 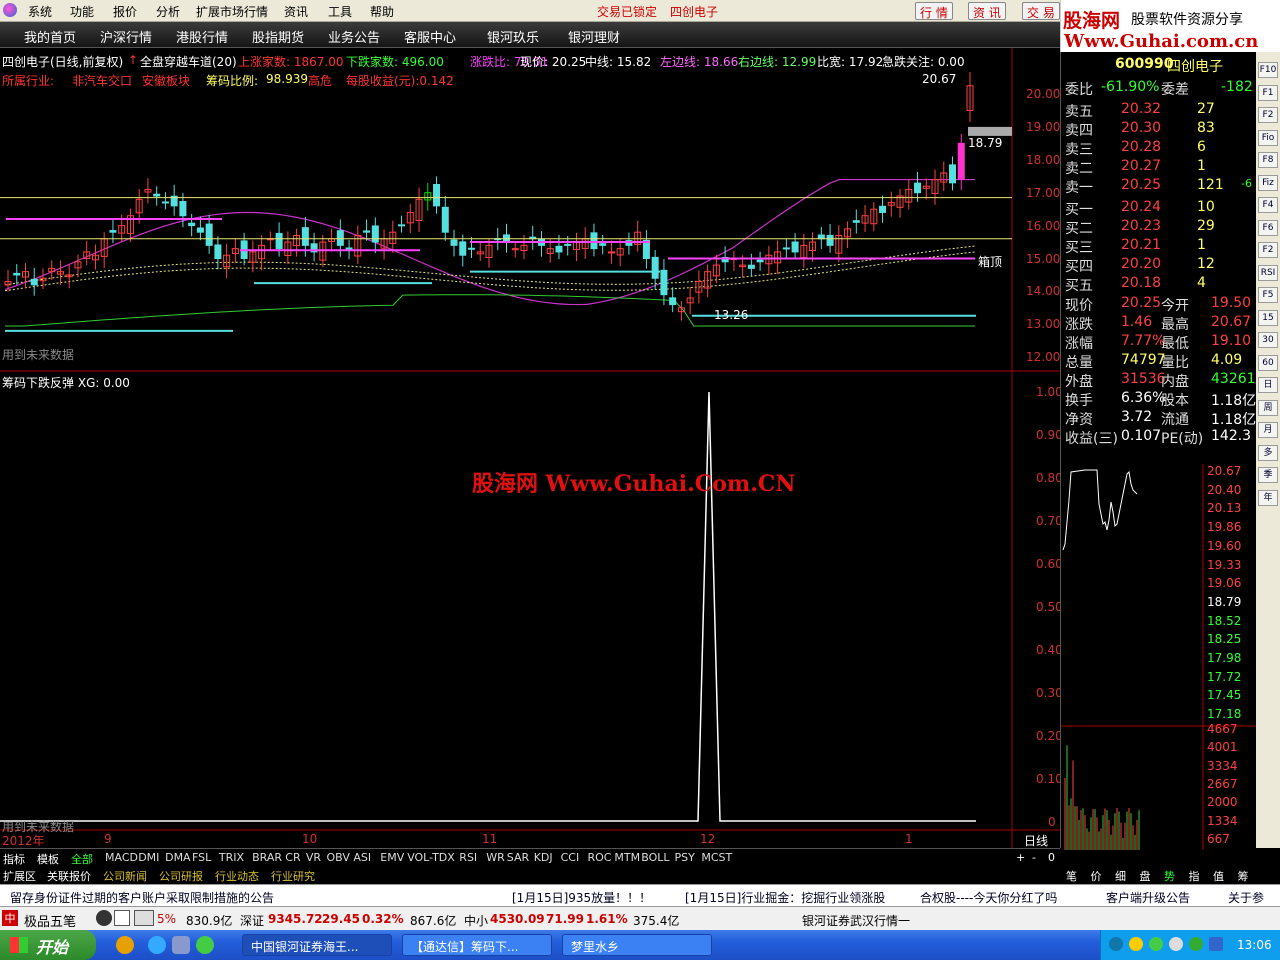 I want to click on sidebar-button: 多, so click(x=1268, y=452).